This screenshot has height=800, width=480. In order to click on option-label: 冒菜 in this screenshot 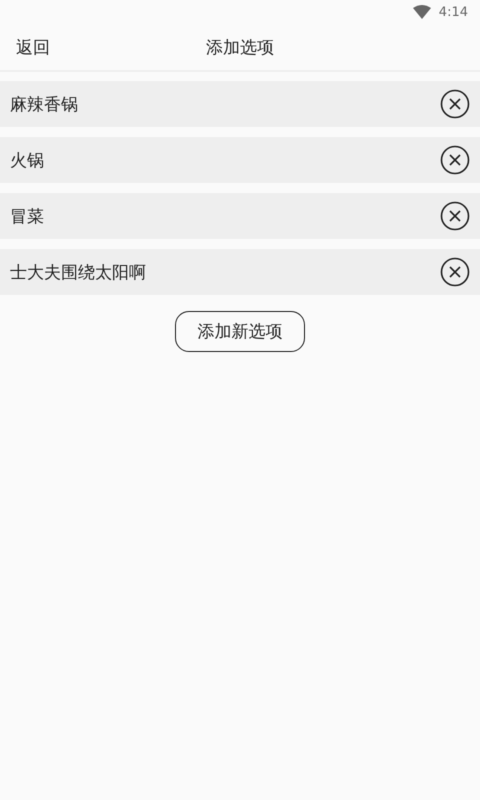, I will do `click(27, 217)`.